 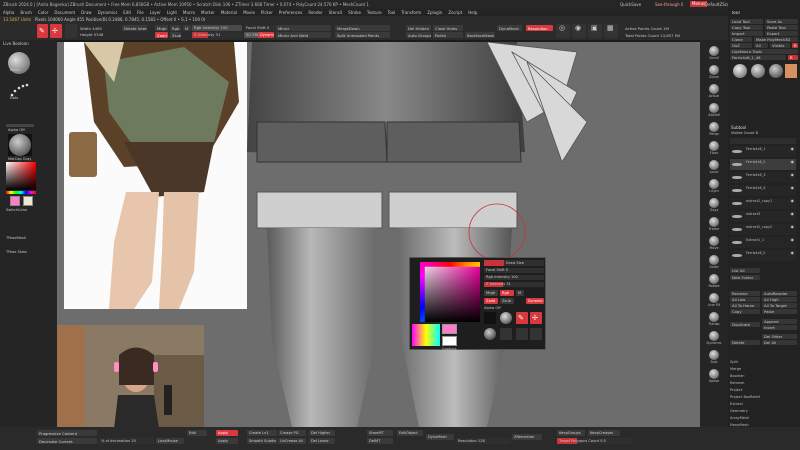 What do you see at coordinates (714, 263) in the screenshot?
I see `shelf-scale-button: Scale` at bounding box center [714, 263].